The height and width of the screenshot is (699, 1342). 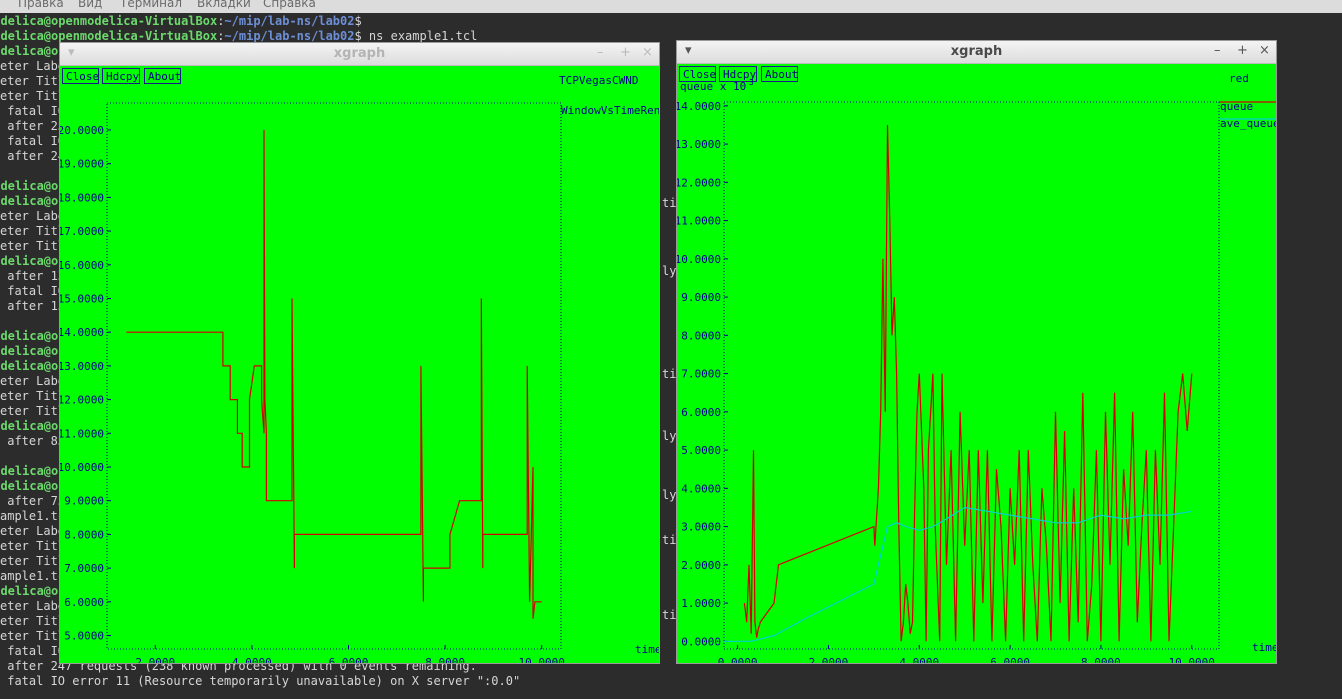 I want to click on terminal-menu-item: Вид, so click(x=90, y=5).